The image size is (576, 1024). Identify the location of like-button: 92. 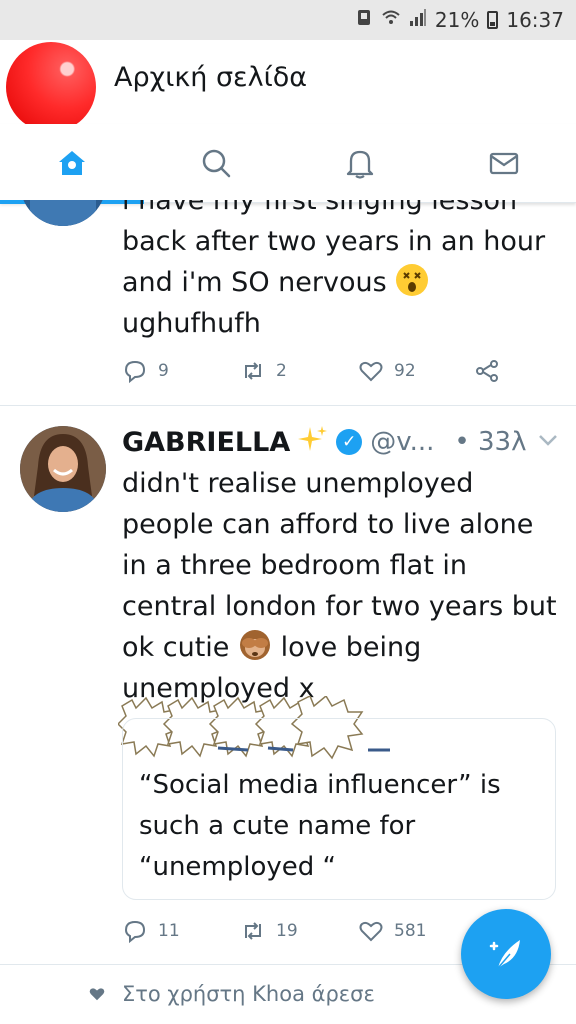
(387, 371).